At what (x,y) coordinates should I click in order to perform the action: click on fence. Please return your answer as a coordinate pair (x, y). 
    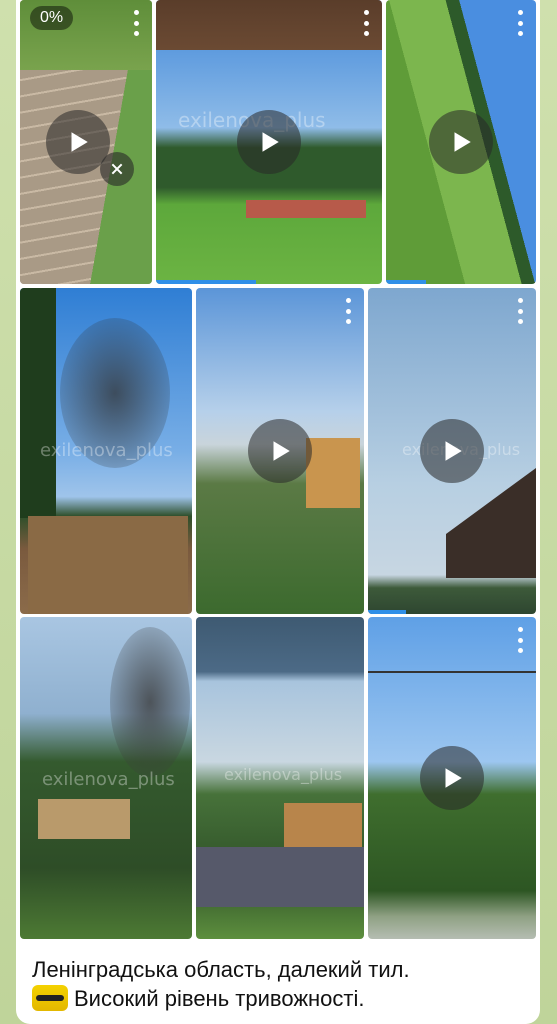
    Looking at the image, I should click on (84, 819).